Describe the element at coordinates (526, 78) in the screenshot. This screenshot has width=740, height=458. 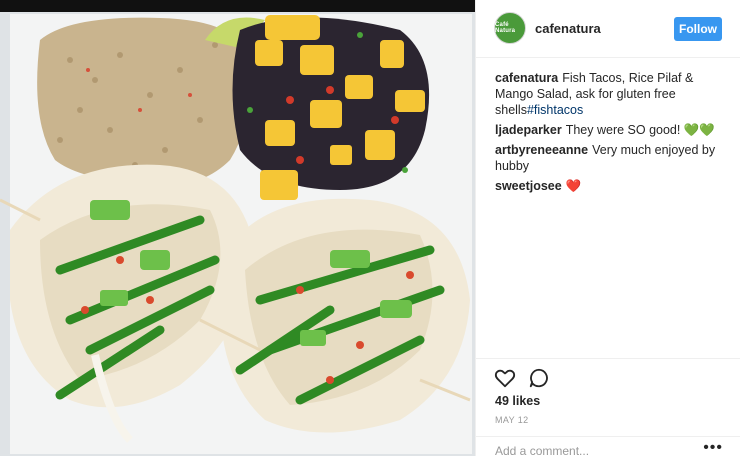
I see `comment-user: cafenatura` at that location.